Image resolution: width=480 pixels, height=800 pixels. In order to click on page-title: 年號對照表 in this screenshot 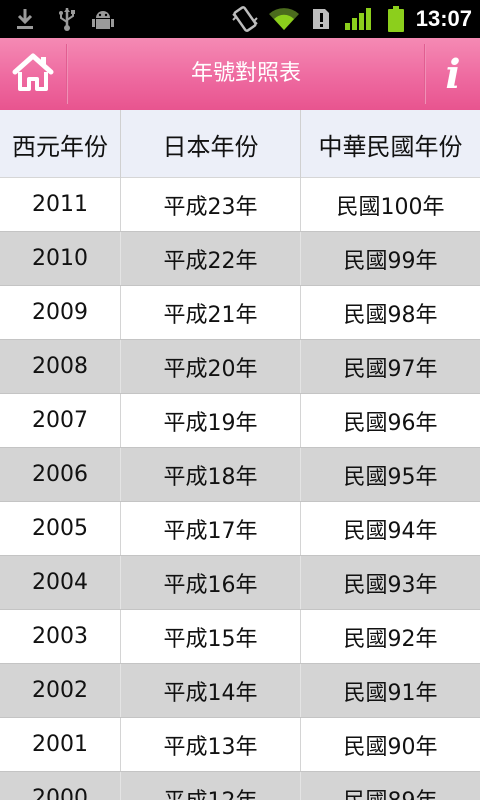, I will do `click(245, 73)`.